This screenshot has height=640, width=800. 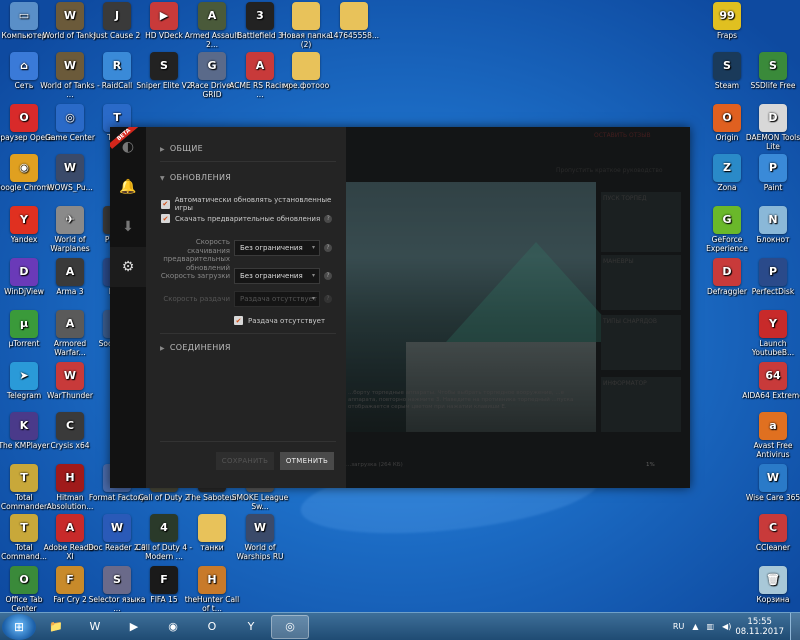 I want to click on office-tab-icon: O, so click(x=24, y=580).